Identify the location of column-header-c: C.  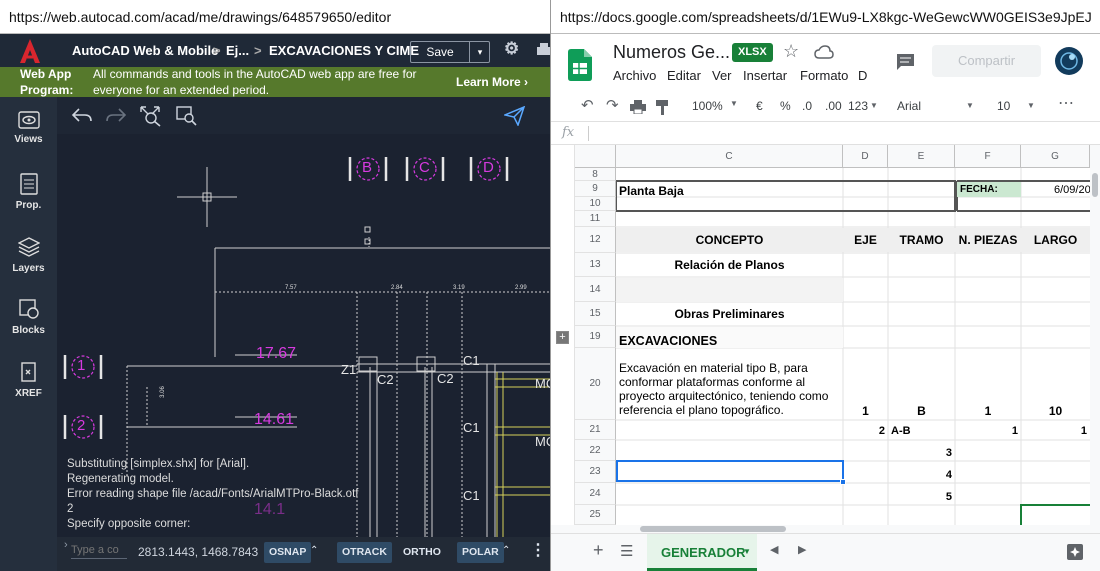
(729, 156).